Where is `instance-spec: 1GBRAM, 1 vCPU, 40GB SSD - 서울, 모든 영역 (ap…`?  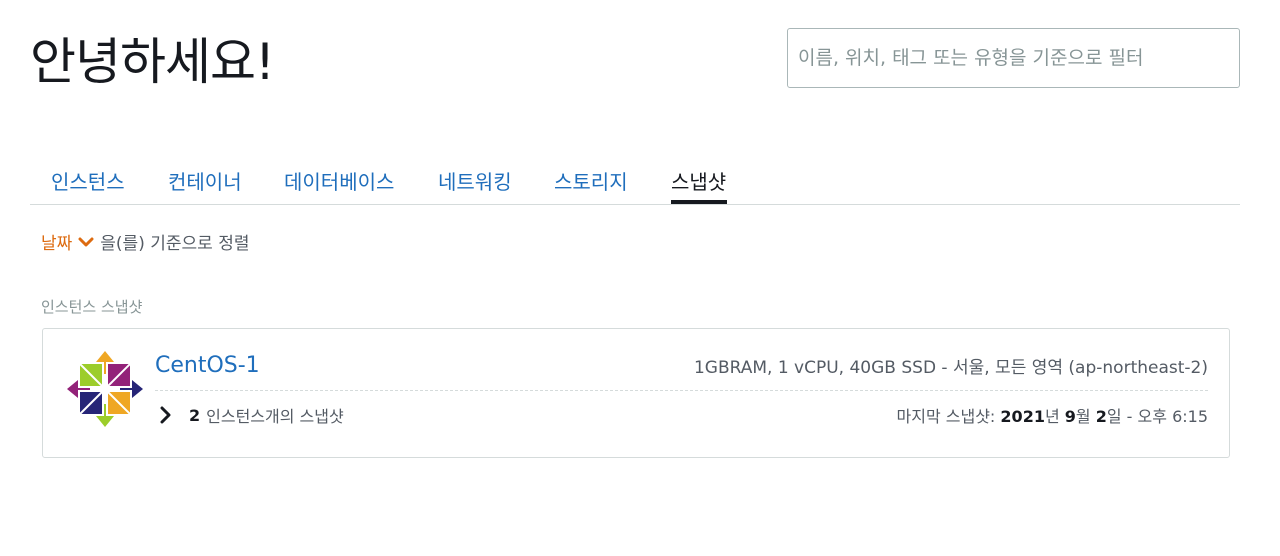
instance-spec: 1GBRAM, 1 vCPU, 40GB SSD - 서울, 모든 영역 (ap… is located at coordinates (950, 368).